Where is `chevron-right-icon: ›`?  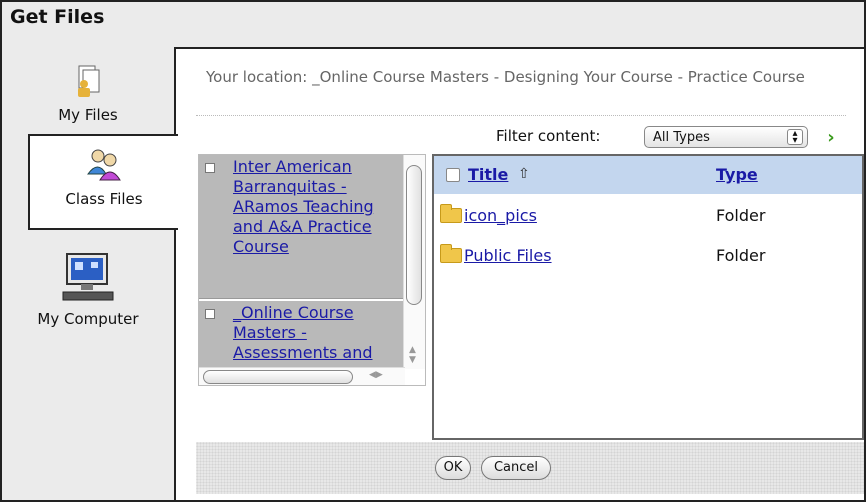
chevron-right-icon: › is located at coordinates (831, 137).